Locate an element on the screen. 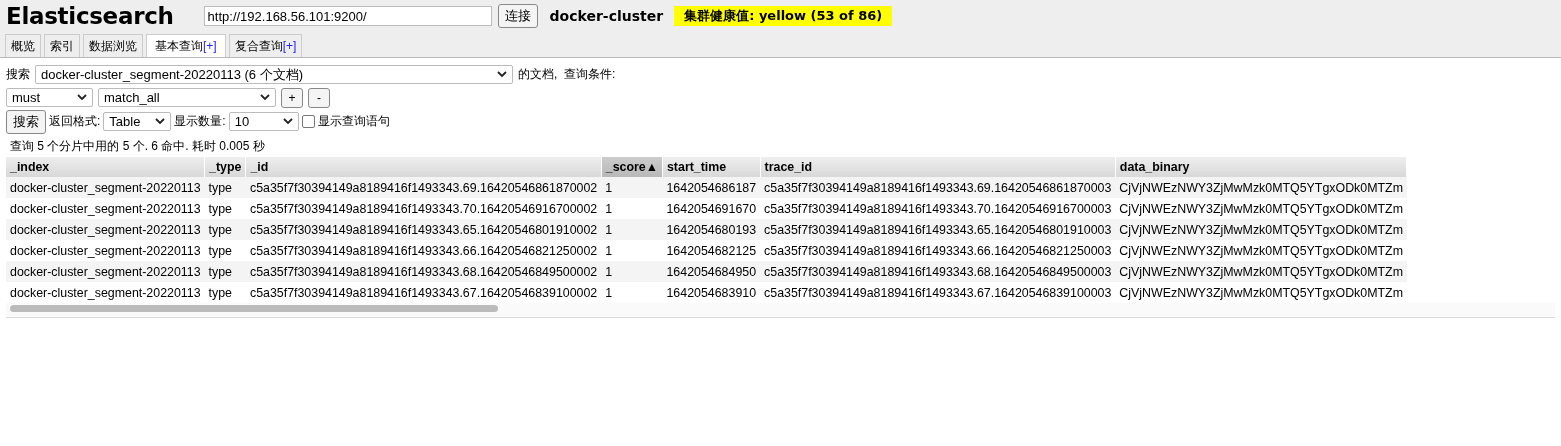 This screenshot has height=446, width=1561. index-select: docker-cluster_segment-20220113 (6 个文档) is located at coordinates (274, 74).